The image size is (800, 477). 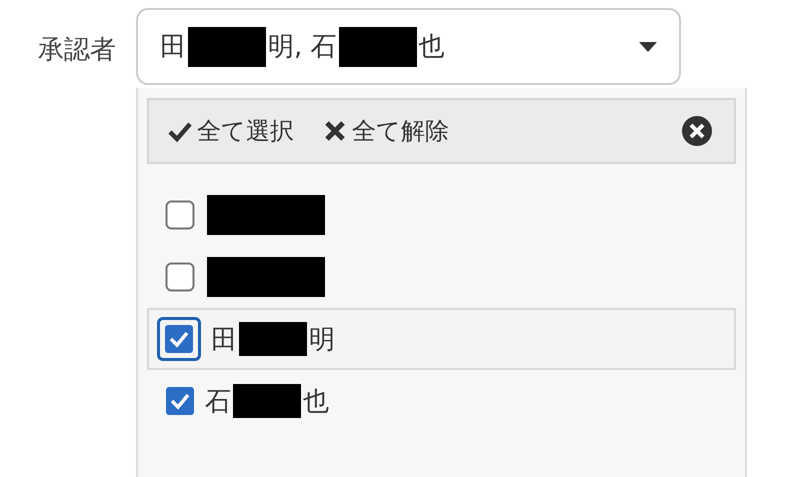 I want to click on select-field: 田 明, 石 也, so click(x=408, y=46).